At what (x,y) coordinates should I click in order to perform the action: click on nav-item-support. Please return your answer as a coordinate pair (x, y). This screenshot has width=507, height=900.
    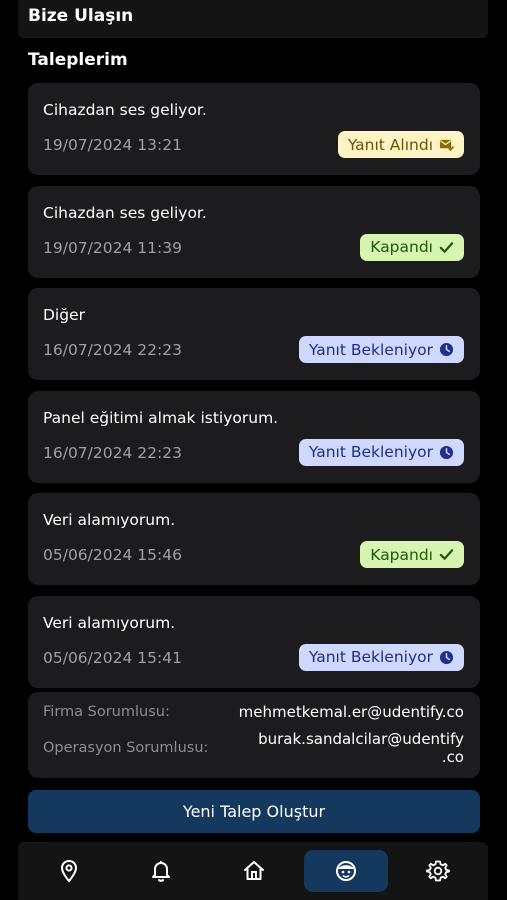
    Looking at the image, I should click on (346, 871).